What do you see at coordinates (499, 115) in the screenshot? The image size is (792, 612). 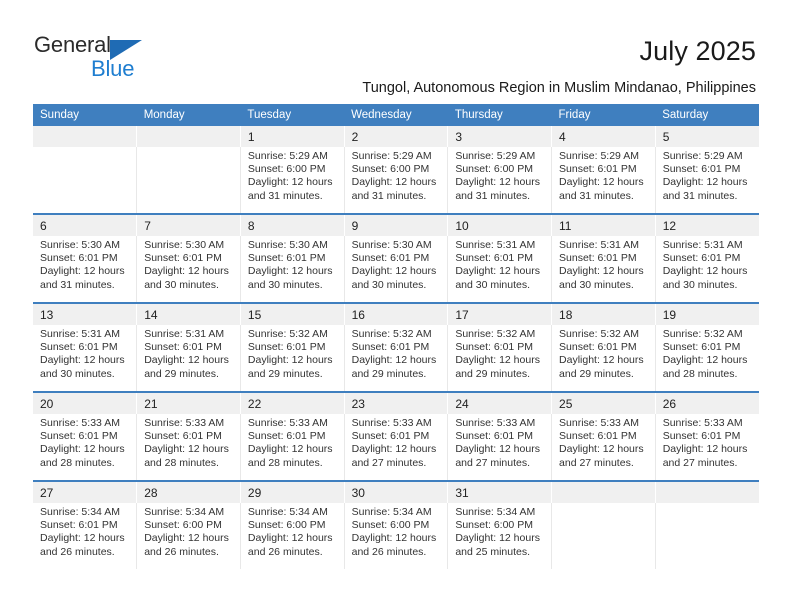 I see `weekday-header-thursday: Thursday` at bounding box center [499, 115].